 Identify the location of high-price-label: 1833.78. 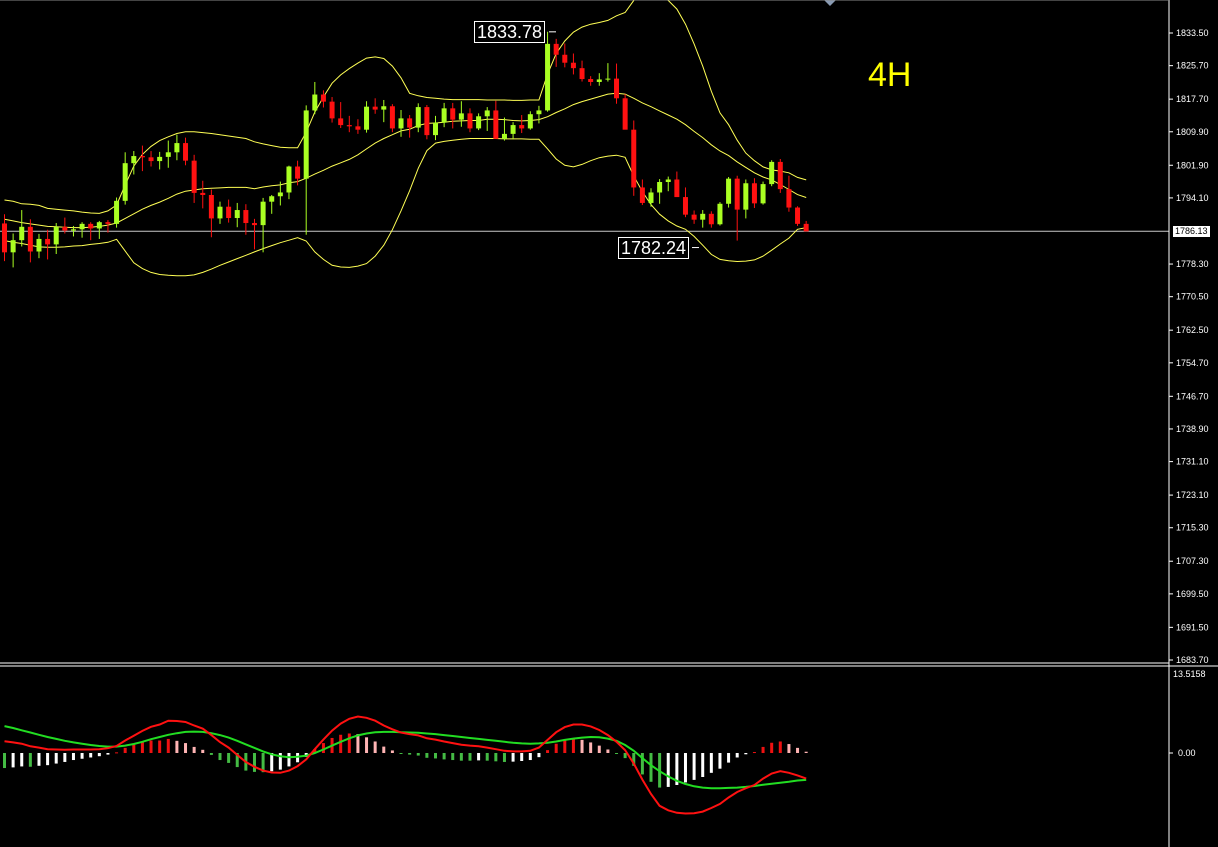
(510, 32).